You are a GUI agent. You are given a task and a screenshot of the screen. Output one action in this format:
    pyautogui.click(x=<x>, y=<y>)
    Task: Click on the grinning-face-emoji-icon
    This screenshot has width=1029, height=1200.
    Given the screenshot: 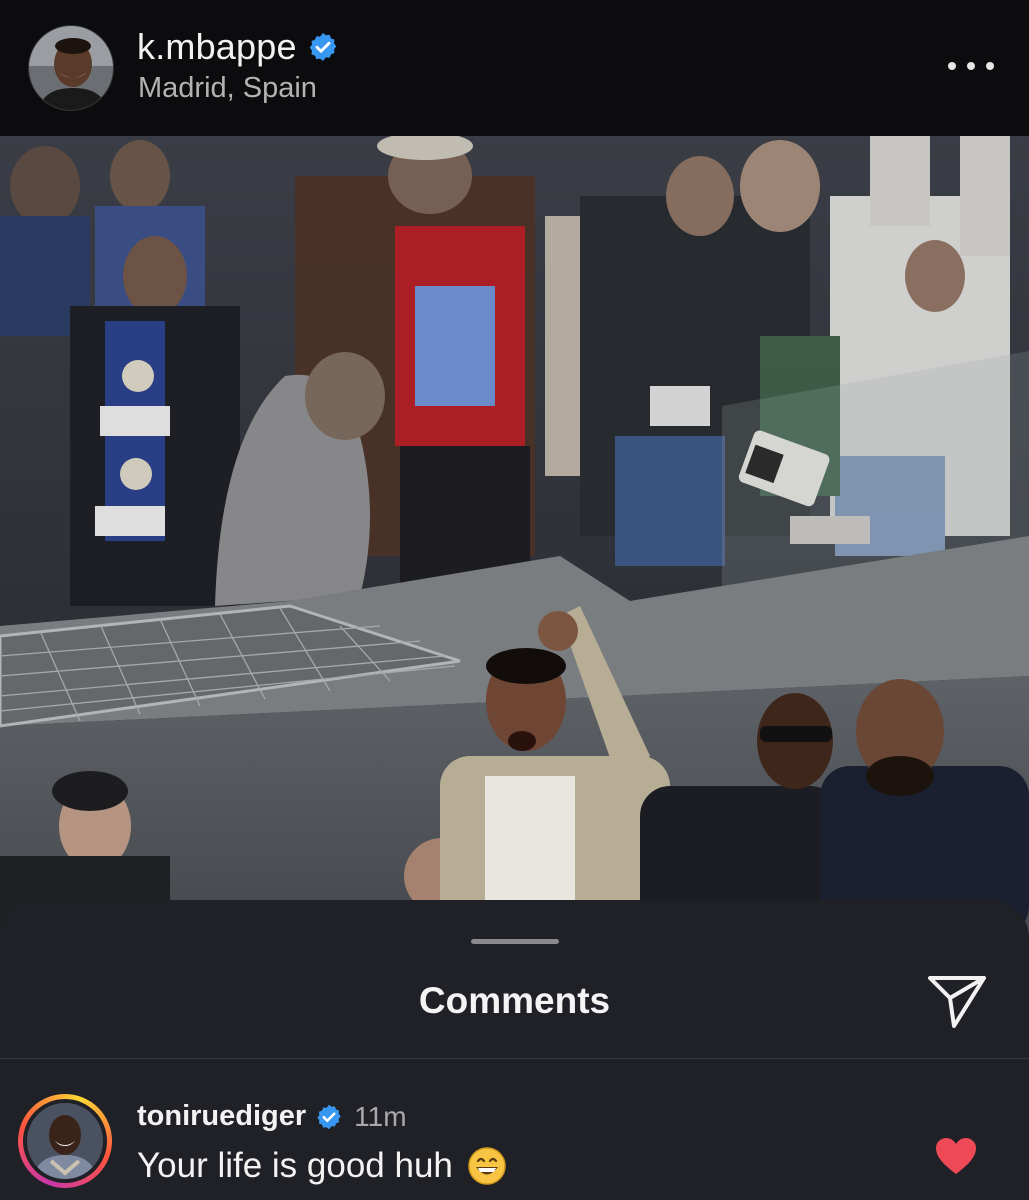 What is the action you would take?
    pyautogui.click(x=487, y=1166)
    